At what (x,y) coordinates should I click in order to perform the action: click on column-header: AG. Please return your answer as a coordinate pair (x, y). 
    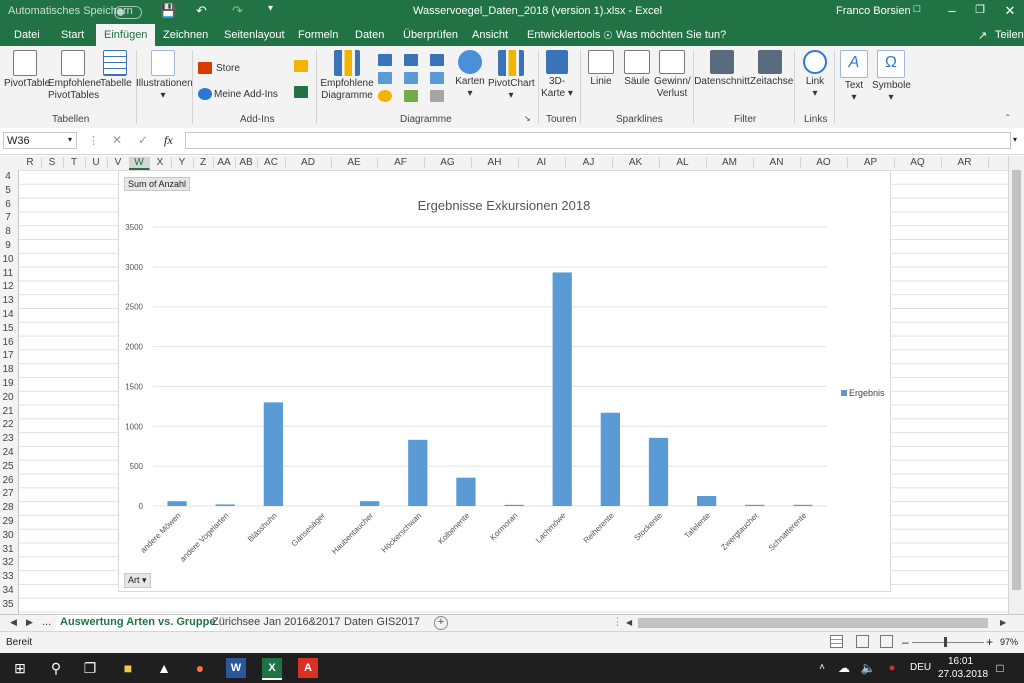
    Looking at the image, I should click on (448, 162).